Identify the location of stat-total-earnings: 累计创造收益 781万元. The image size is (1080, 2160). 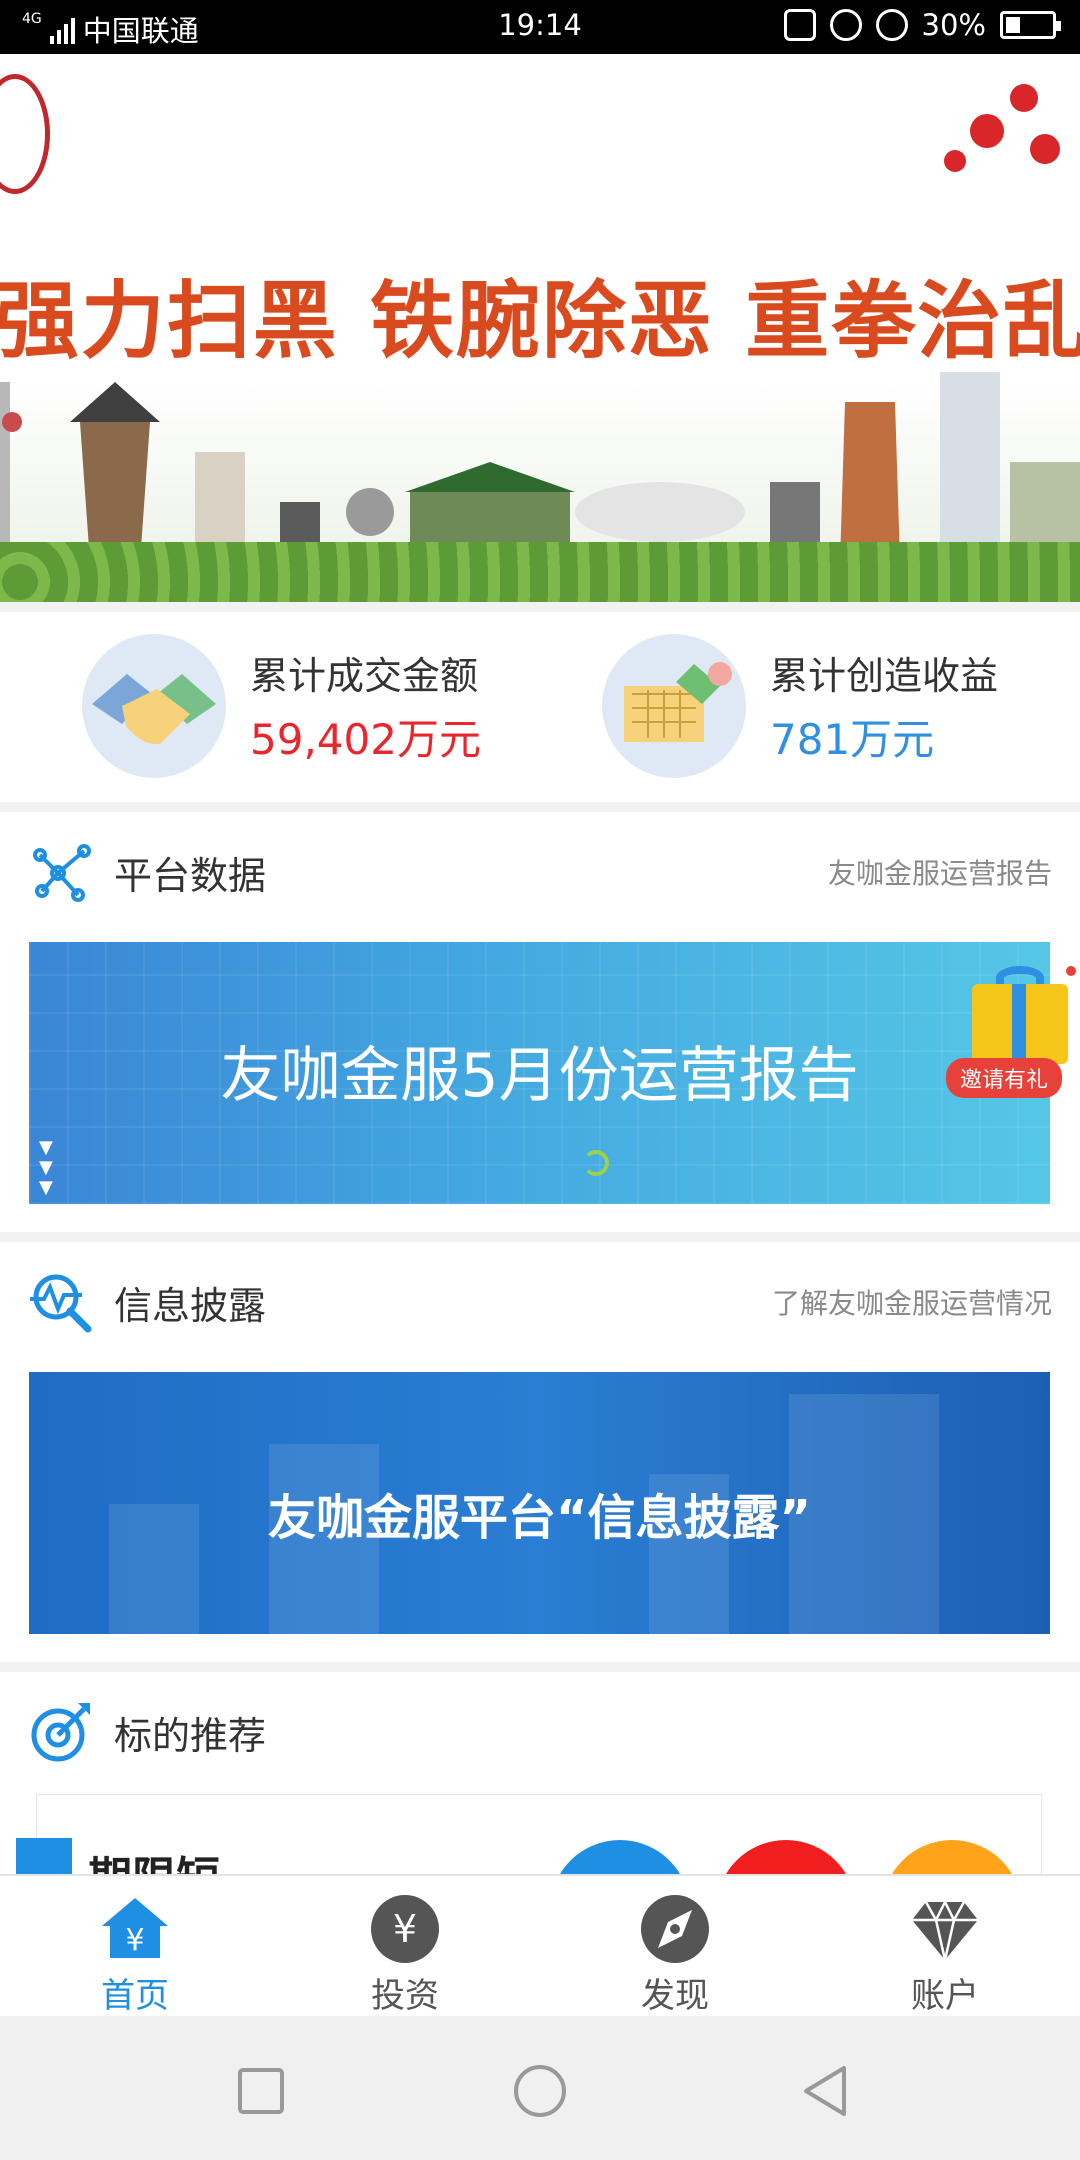
(800, 706).